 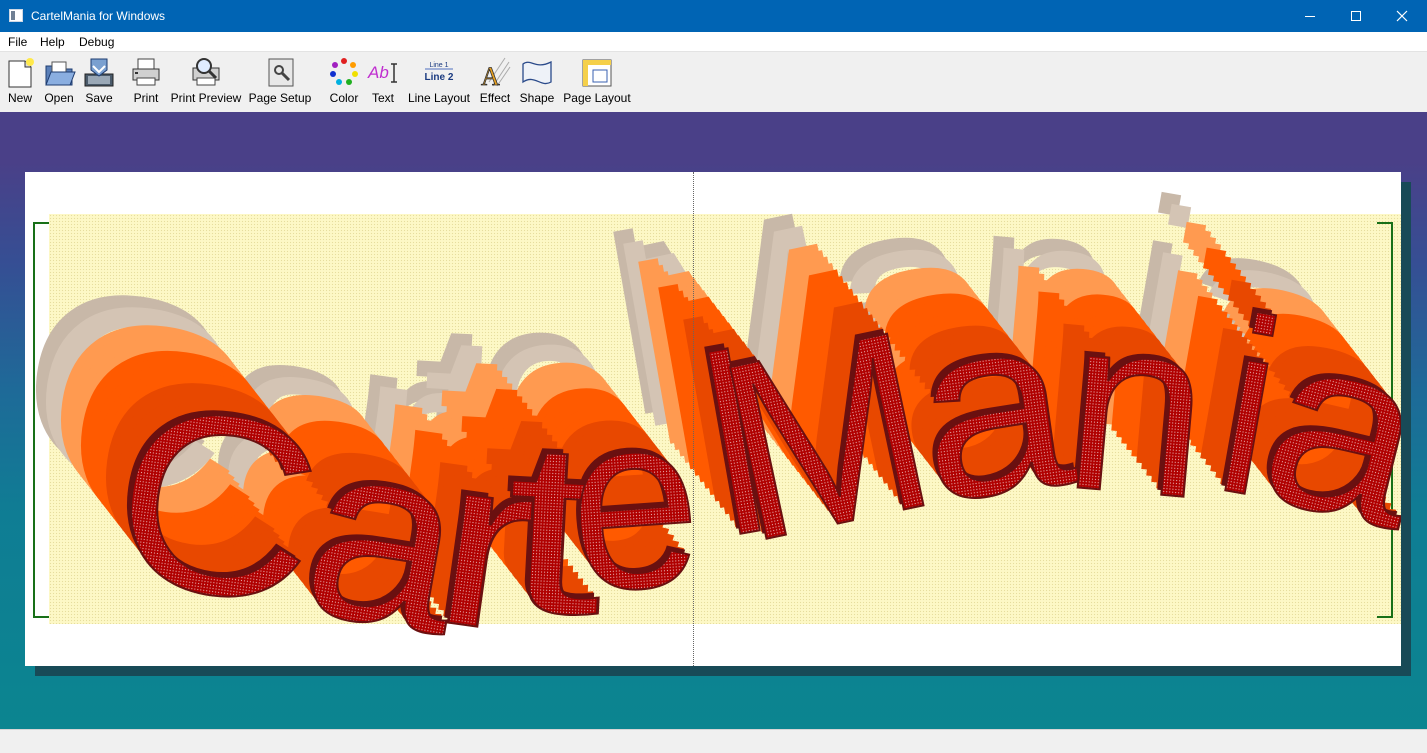 I want to click on minimize-icon, so click(x=1310, y=16).